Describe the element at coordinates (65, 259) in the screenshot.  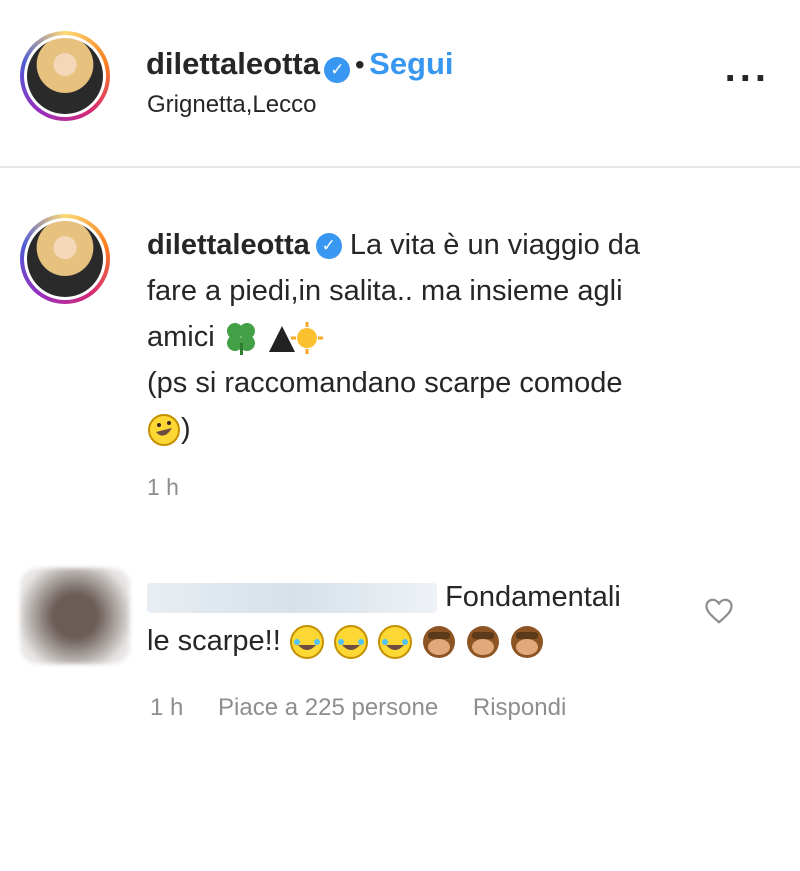
I see `caption-avatar` at that location.